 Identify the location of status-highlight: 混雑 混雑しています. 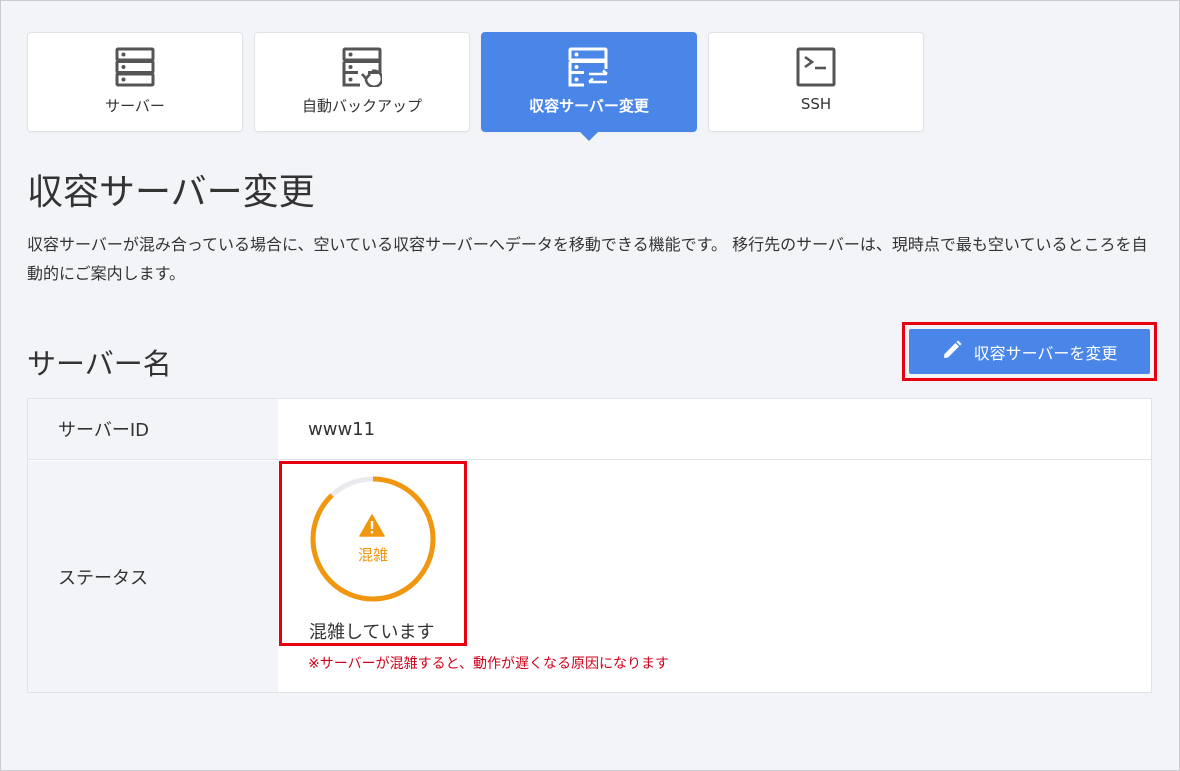
(373, 553).